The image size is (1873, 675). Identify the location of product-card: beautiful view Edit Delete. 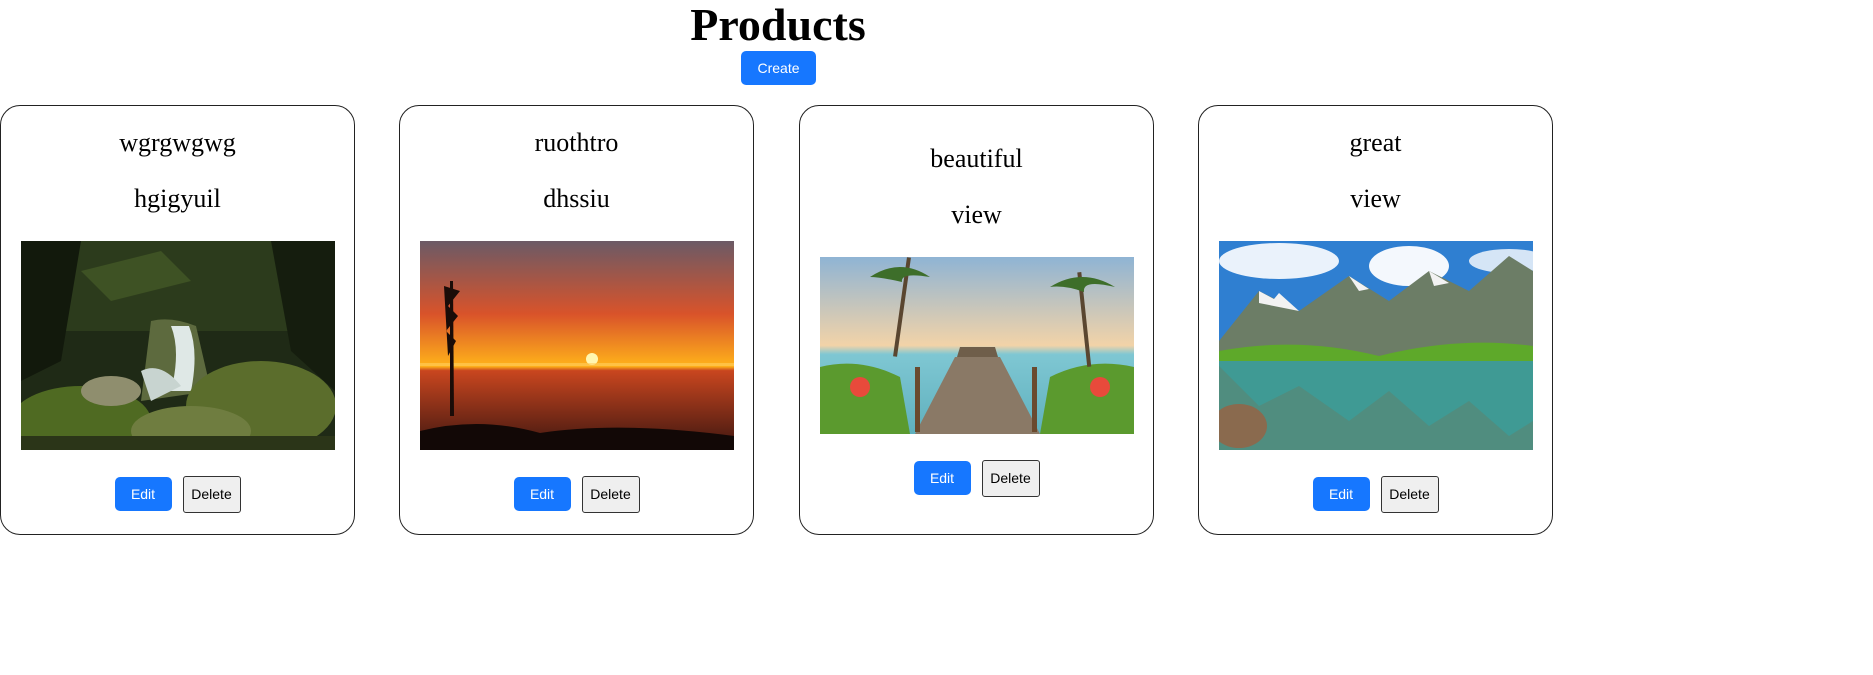
(976, 320).